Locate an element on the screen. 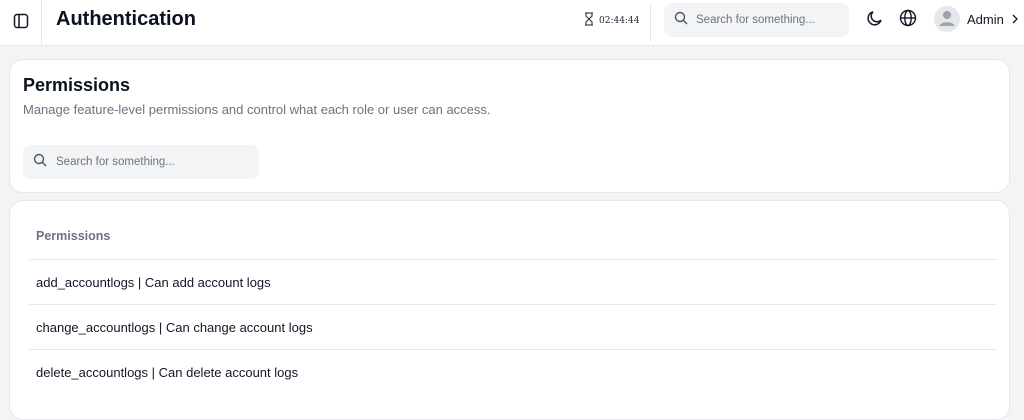  theme-toggle-button is located at coordinates (875, 20).